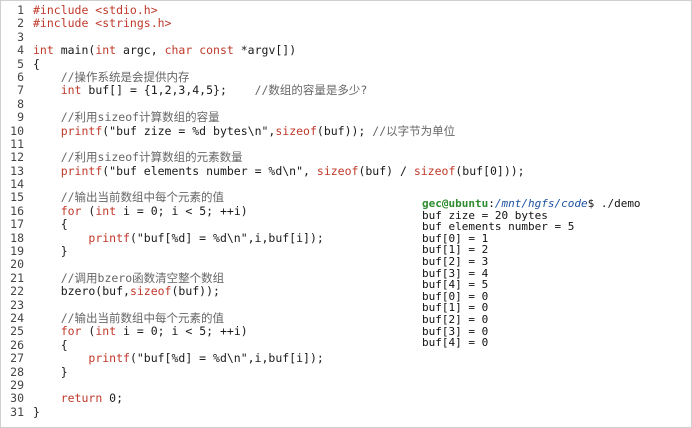 This screenshot has width=692, height=428. I want to click on code-text: //利用sizeof计算数组的元素数量, so click(138, 157).